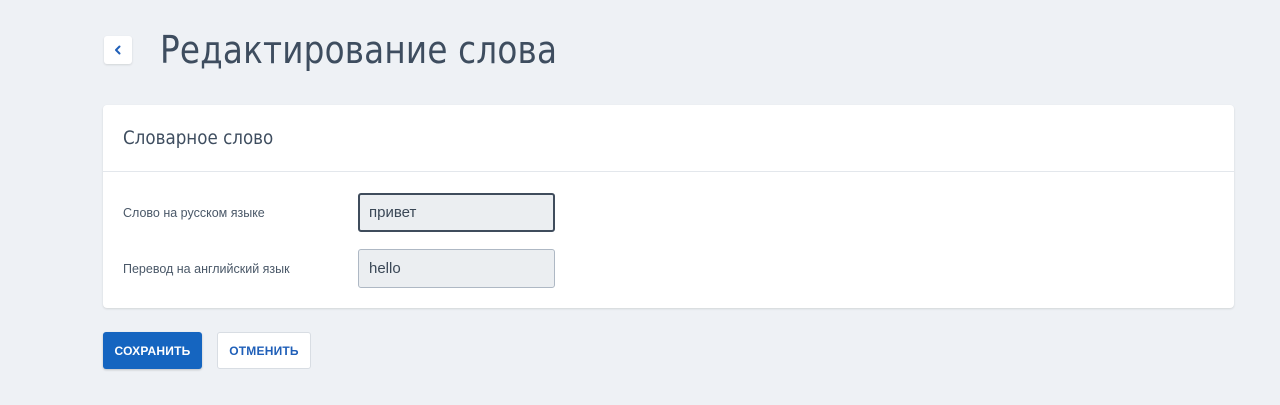  Describe the element at coordinates (668, 212) in the screenshot. I see `russian-word-row: Слово на русском языке` at that location.